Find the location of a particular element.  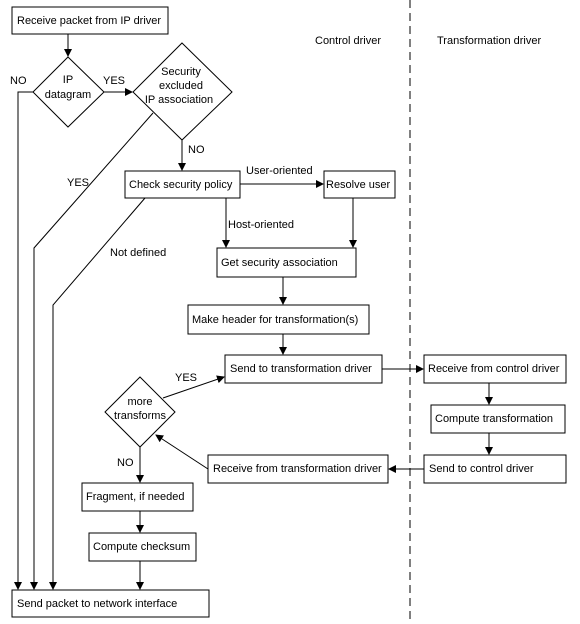

label-more-yes: YES is located at coordinates (186, 378).